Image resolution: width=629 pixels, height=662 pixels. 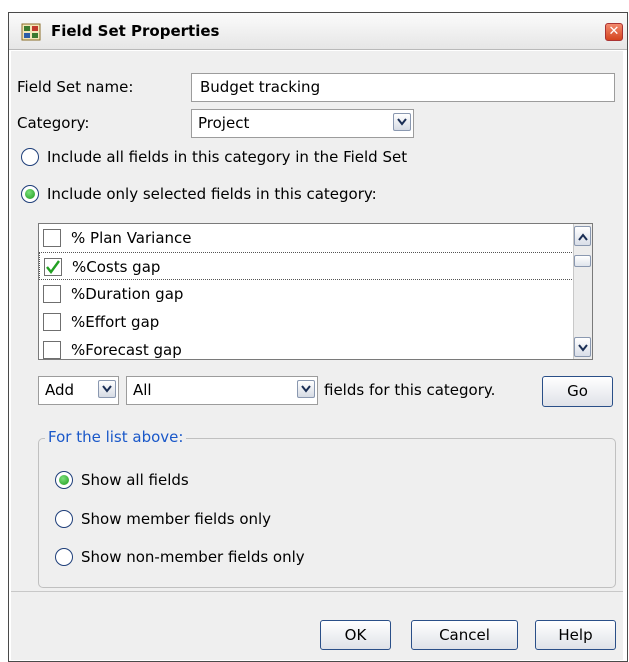 I want to click on field-label: %Forecast gap, so click(x=126, y=350).